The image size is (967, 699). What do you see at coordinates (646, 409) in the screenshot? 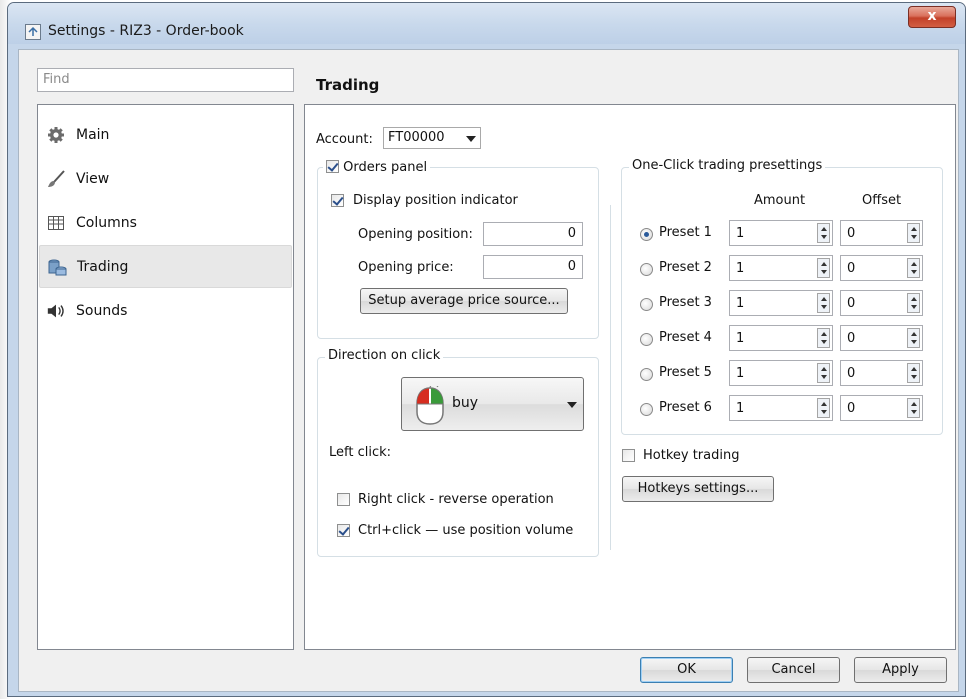
I see `preset-6-radio` at bounding box center [646, 409].